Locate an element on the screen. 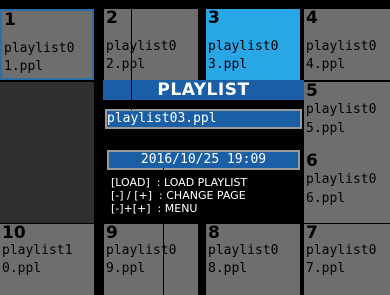  playlist-cell-3: 3 playlist0 3.ppl is located at coordinates (253, 44).